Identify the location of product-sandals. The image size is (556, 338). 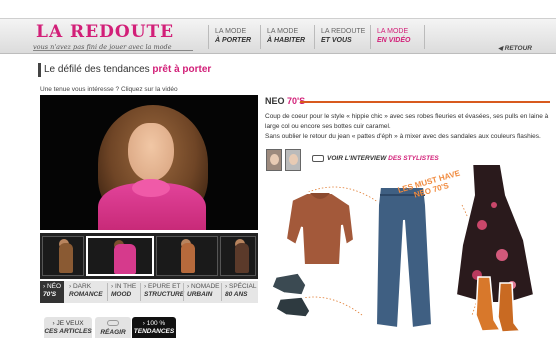
(291, 295).